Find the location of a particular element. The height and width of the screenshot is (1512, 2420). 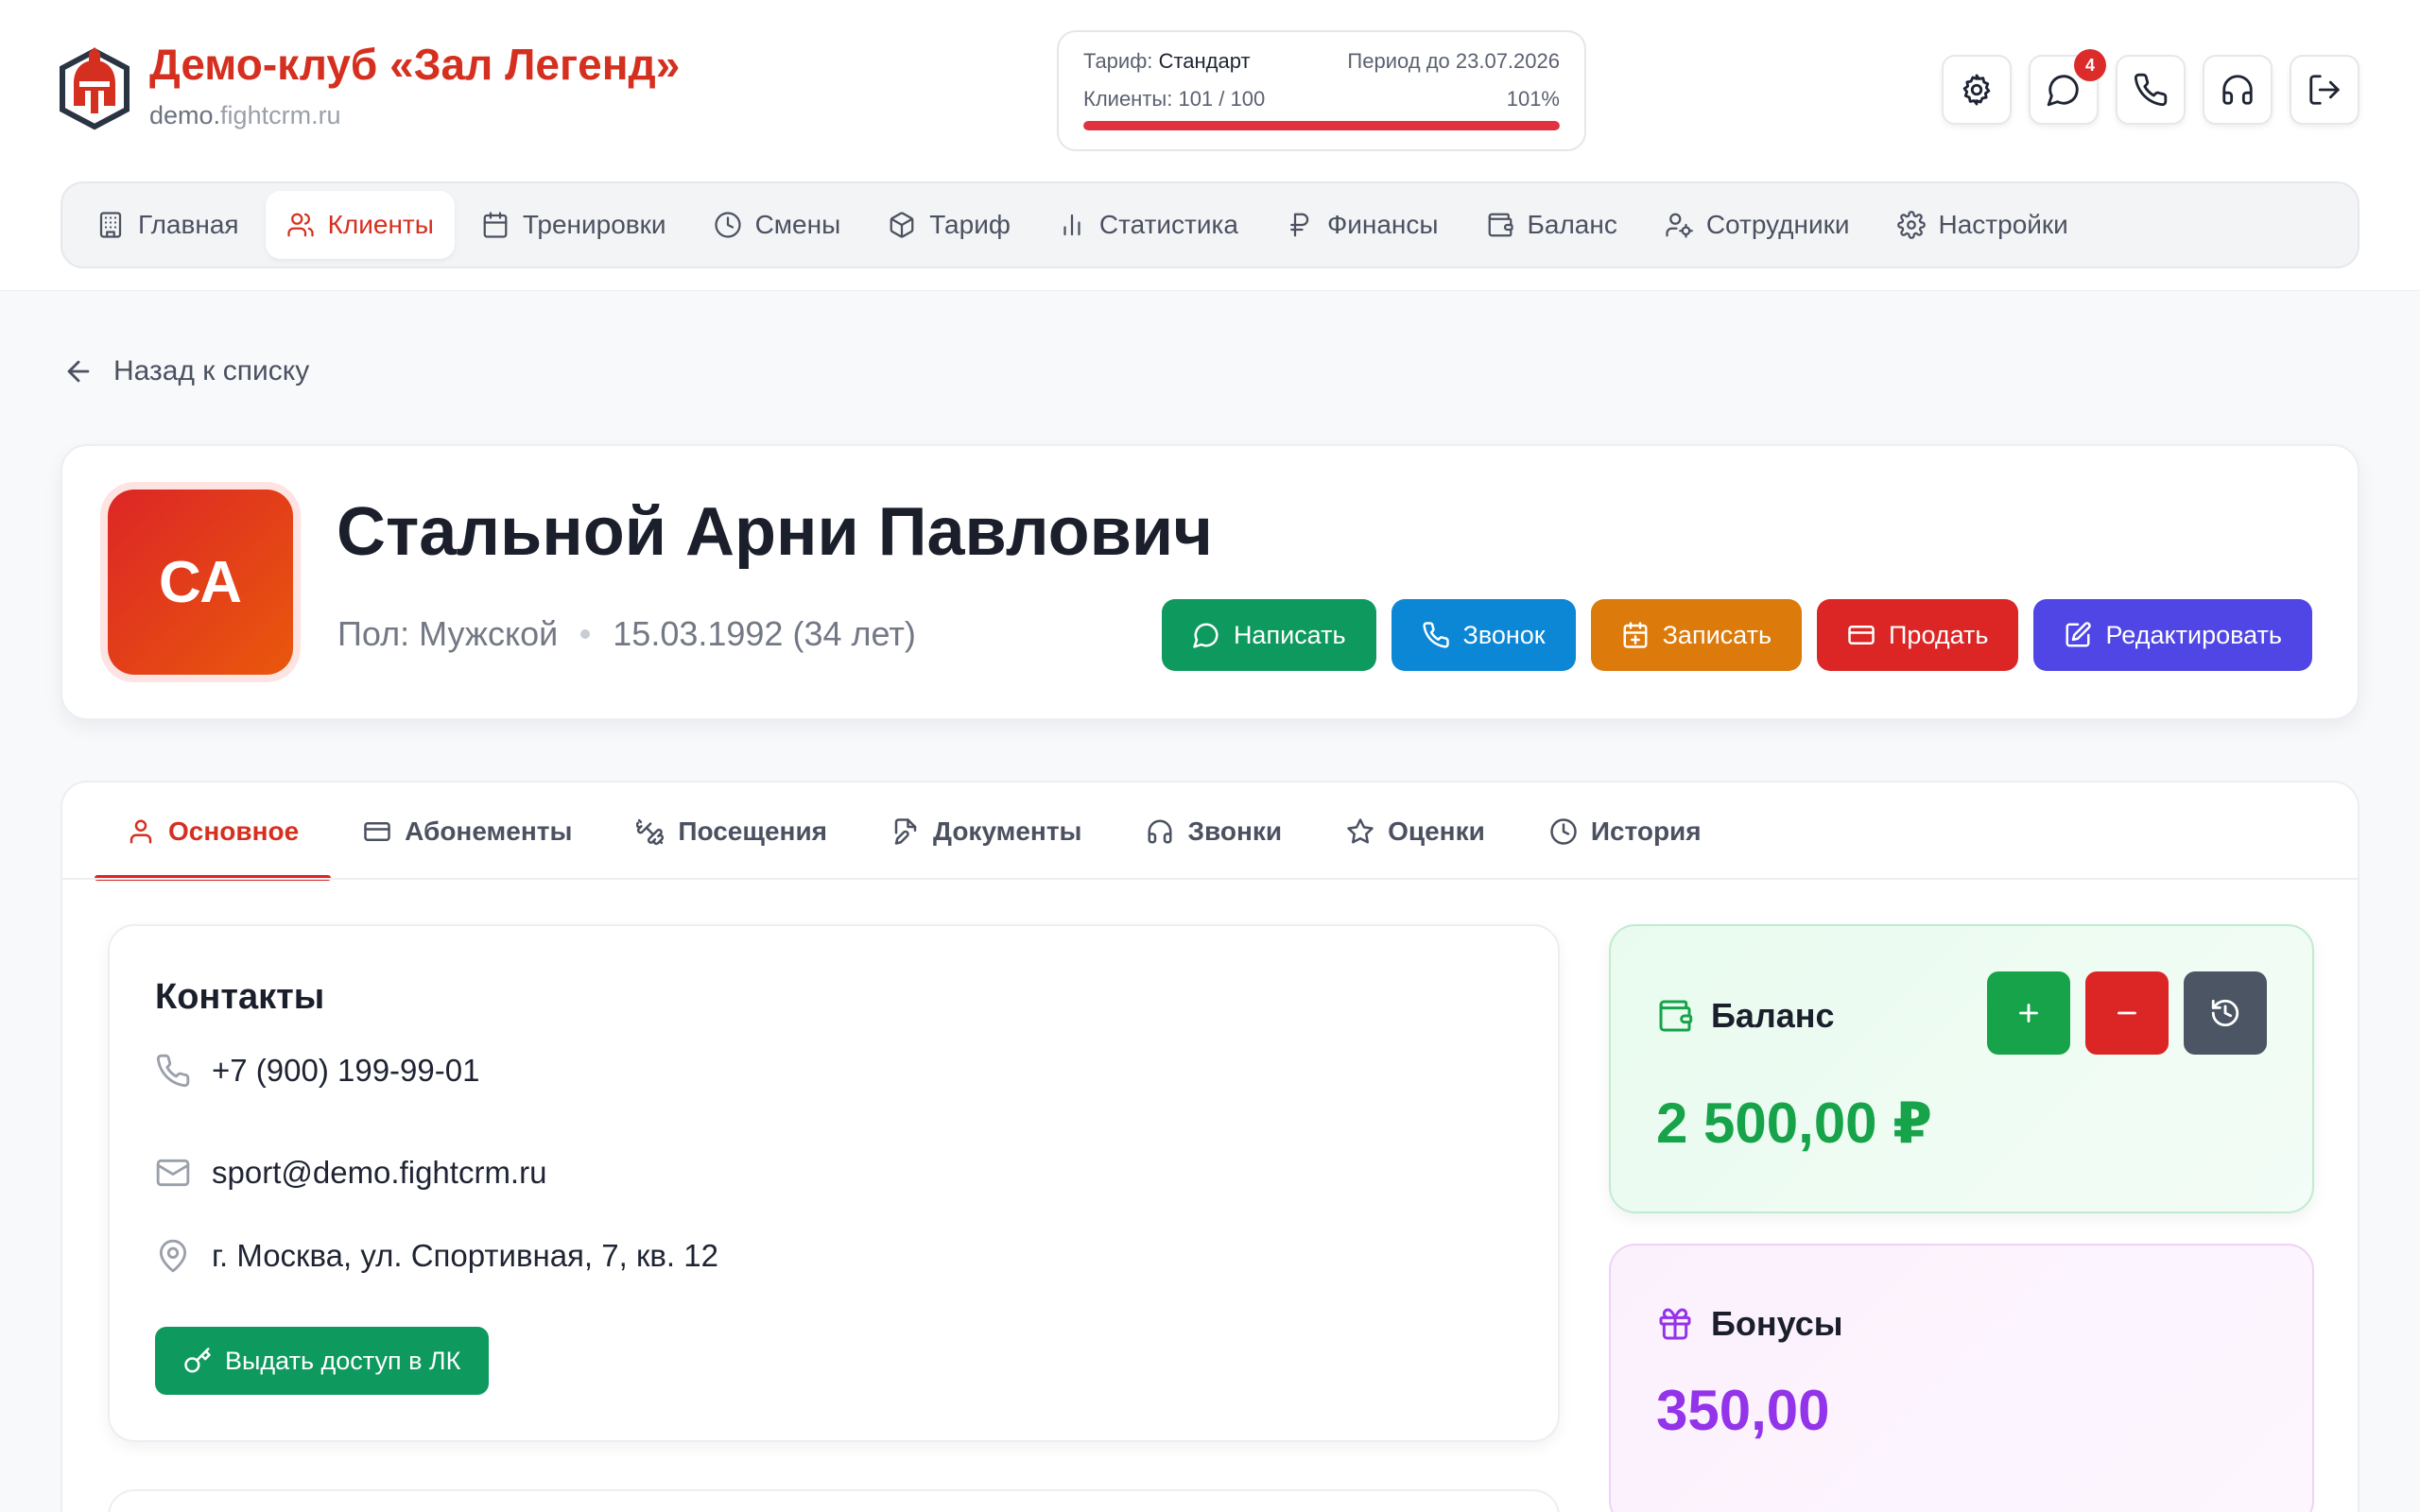

star-icon is located at coordinates (1360, 831).